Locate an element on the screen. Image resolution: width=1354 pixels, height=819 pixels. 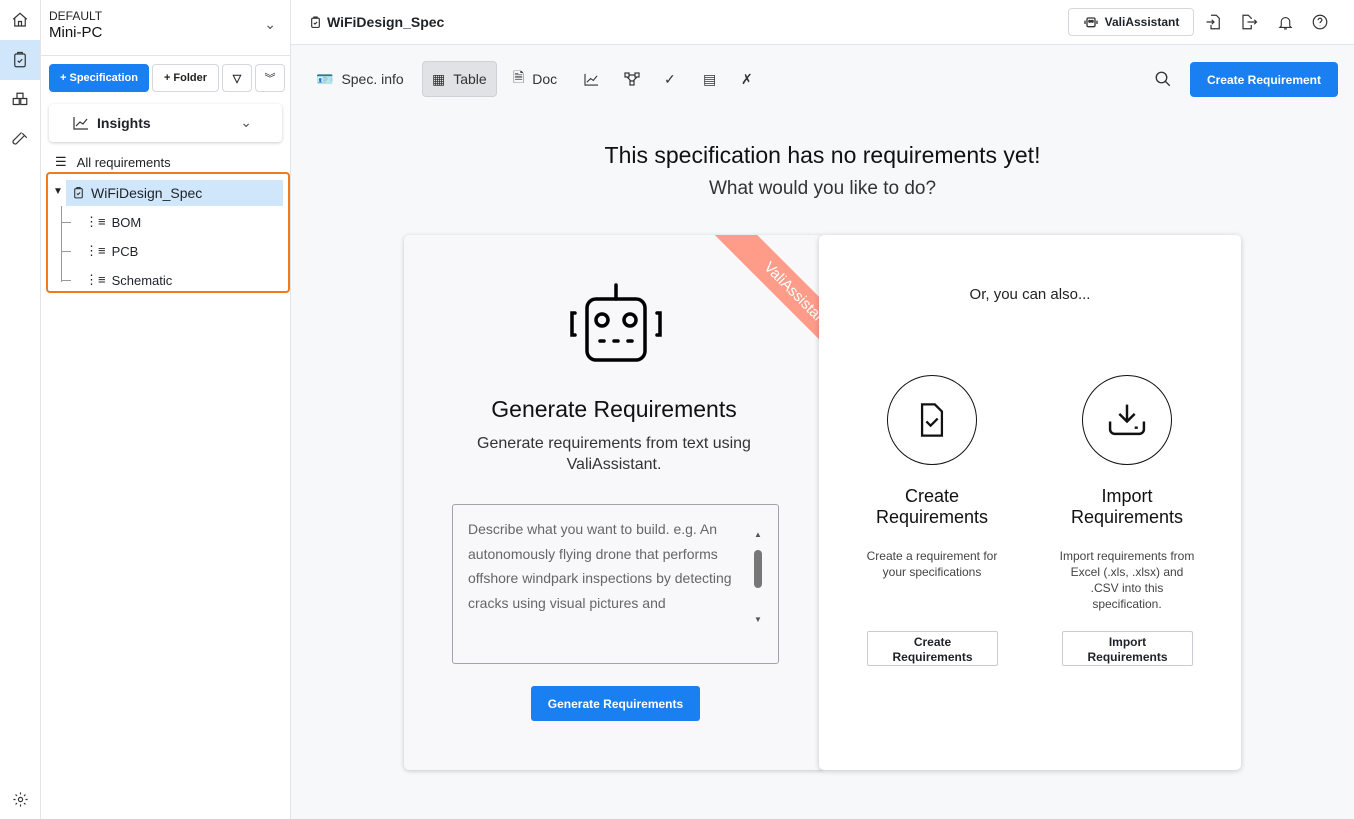
document-icon: 🗎 is located at coordinates (519, 77).